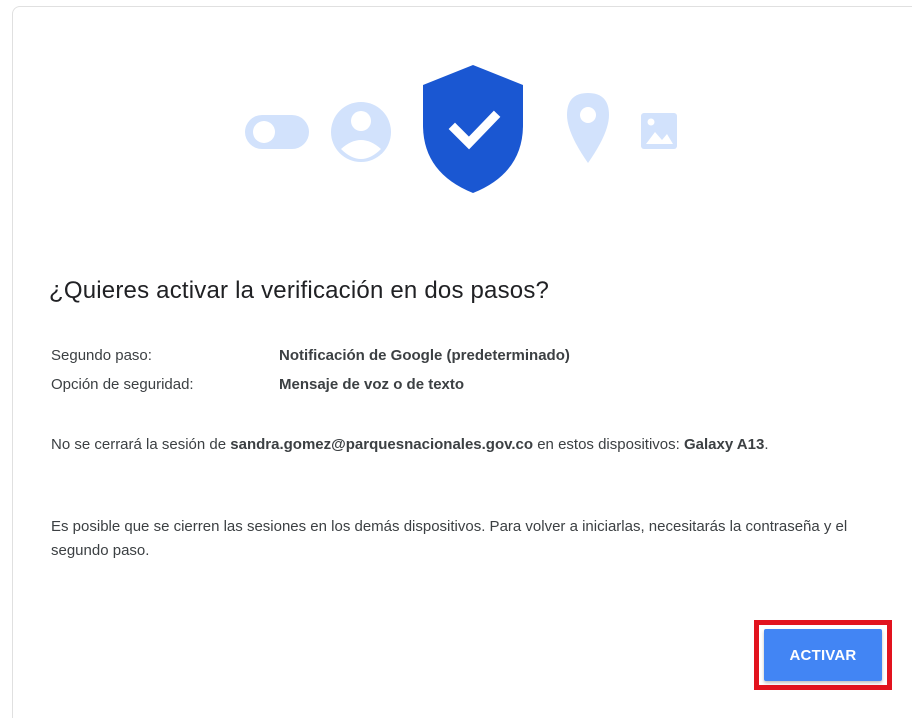  What do you see at coordinates (122, 384) in the screenshot?
I see `summary-label: Opción de seguridad:` at bounding box center [122, 384].